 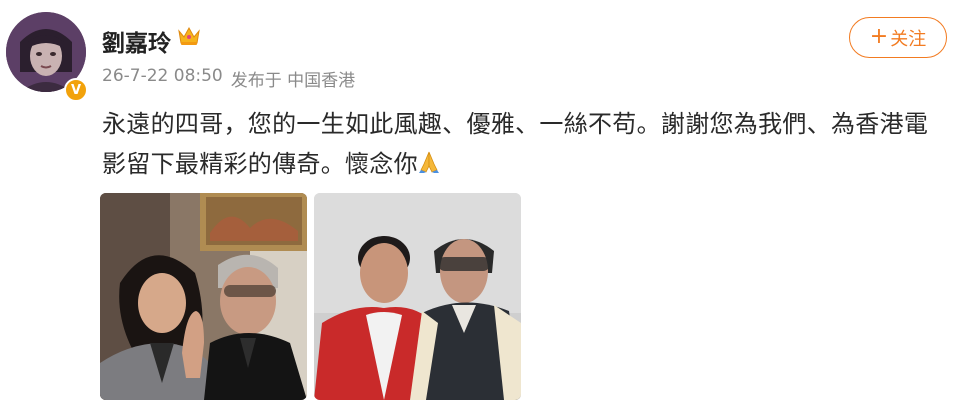 I want to click on folded-hands-icon, so click(x=428, y=162).